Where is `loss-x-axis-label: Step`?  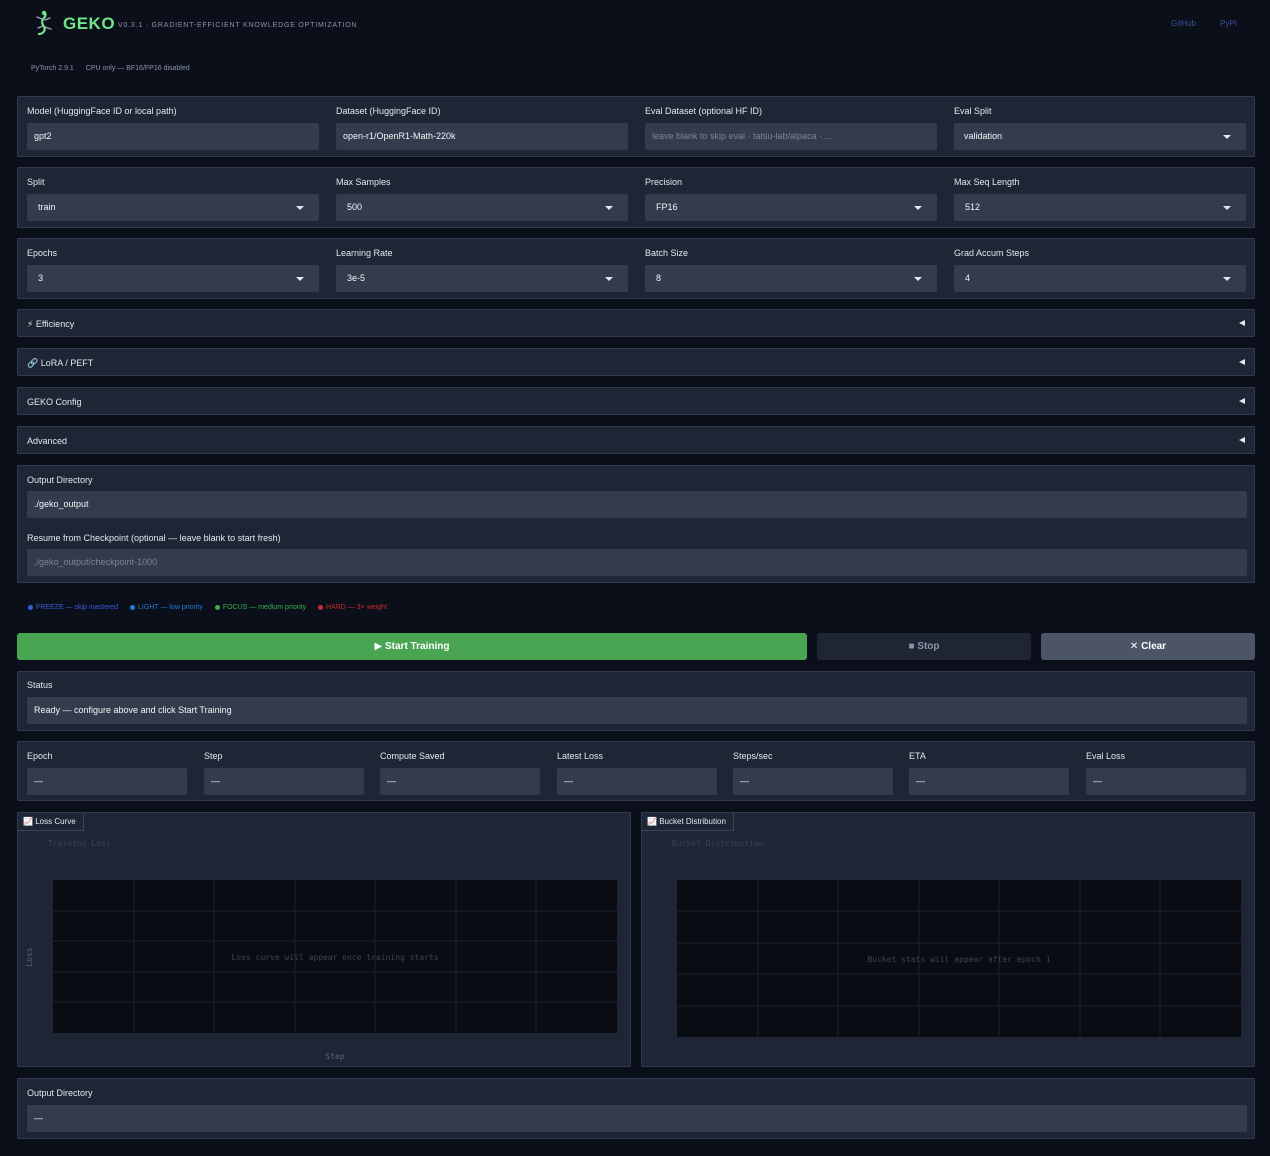 loss-x-axis-label: Step is located at coordinates (334, 1056).